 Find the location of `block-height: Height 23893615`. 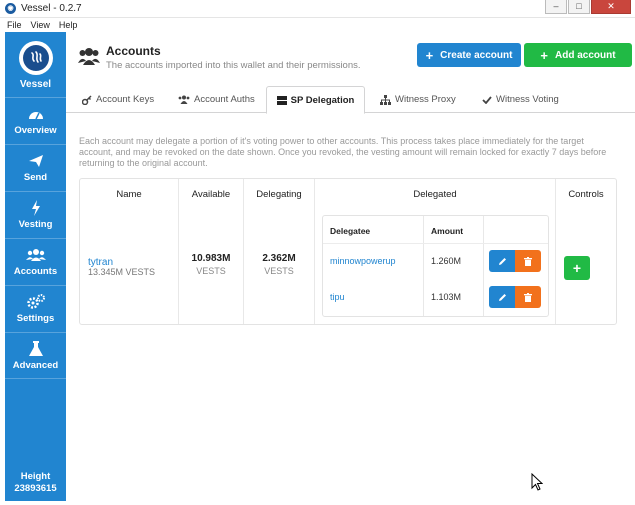

block-height: Height 23893615 is located at coordinates (35, 483).